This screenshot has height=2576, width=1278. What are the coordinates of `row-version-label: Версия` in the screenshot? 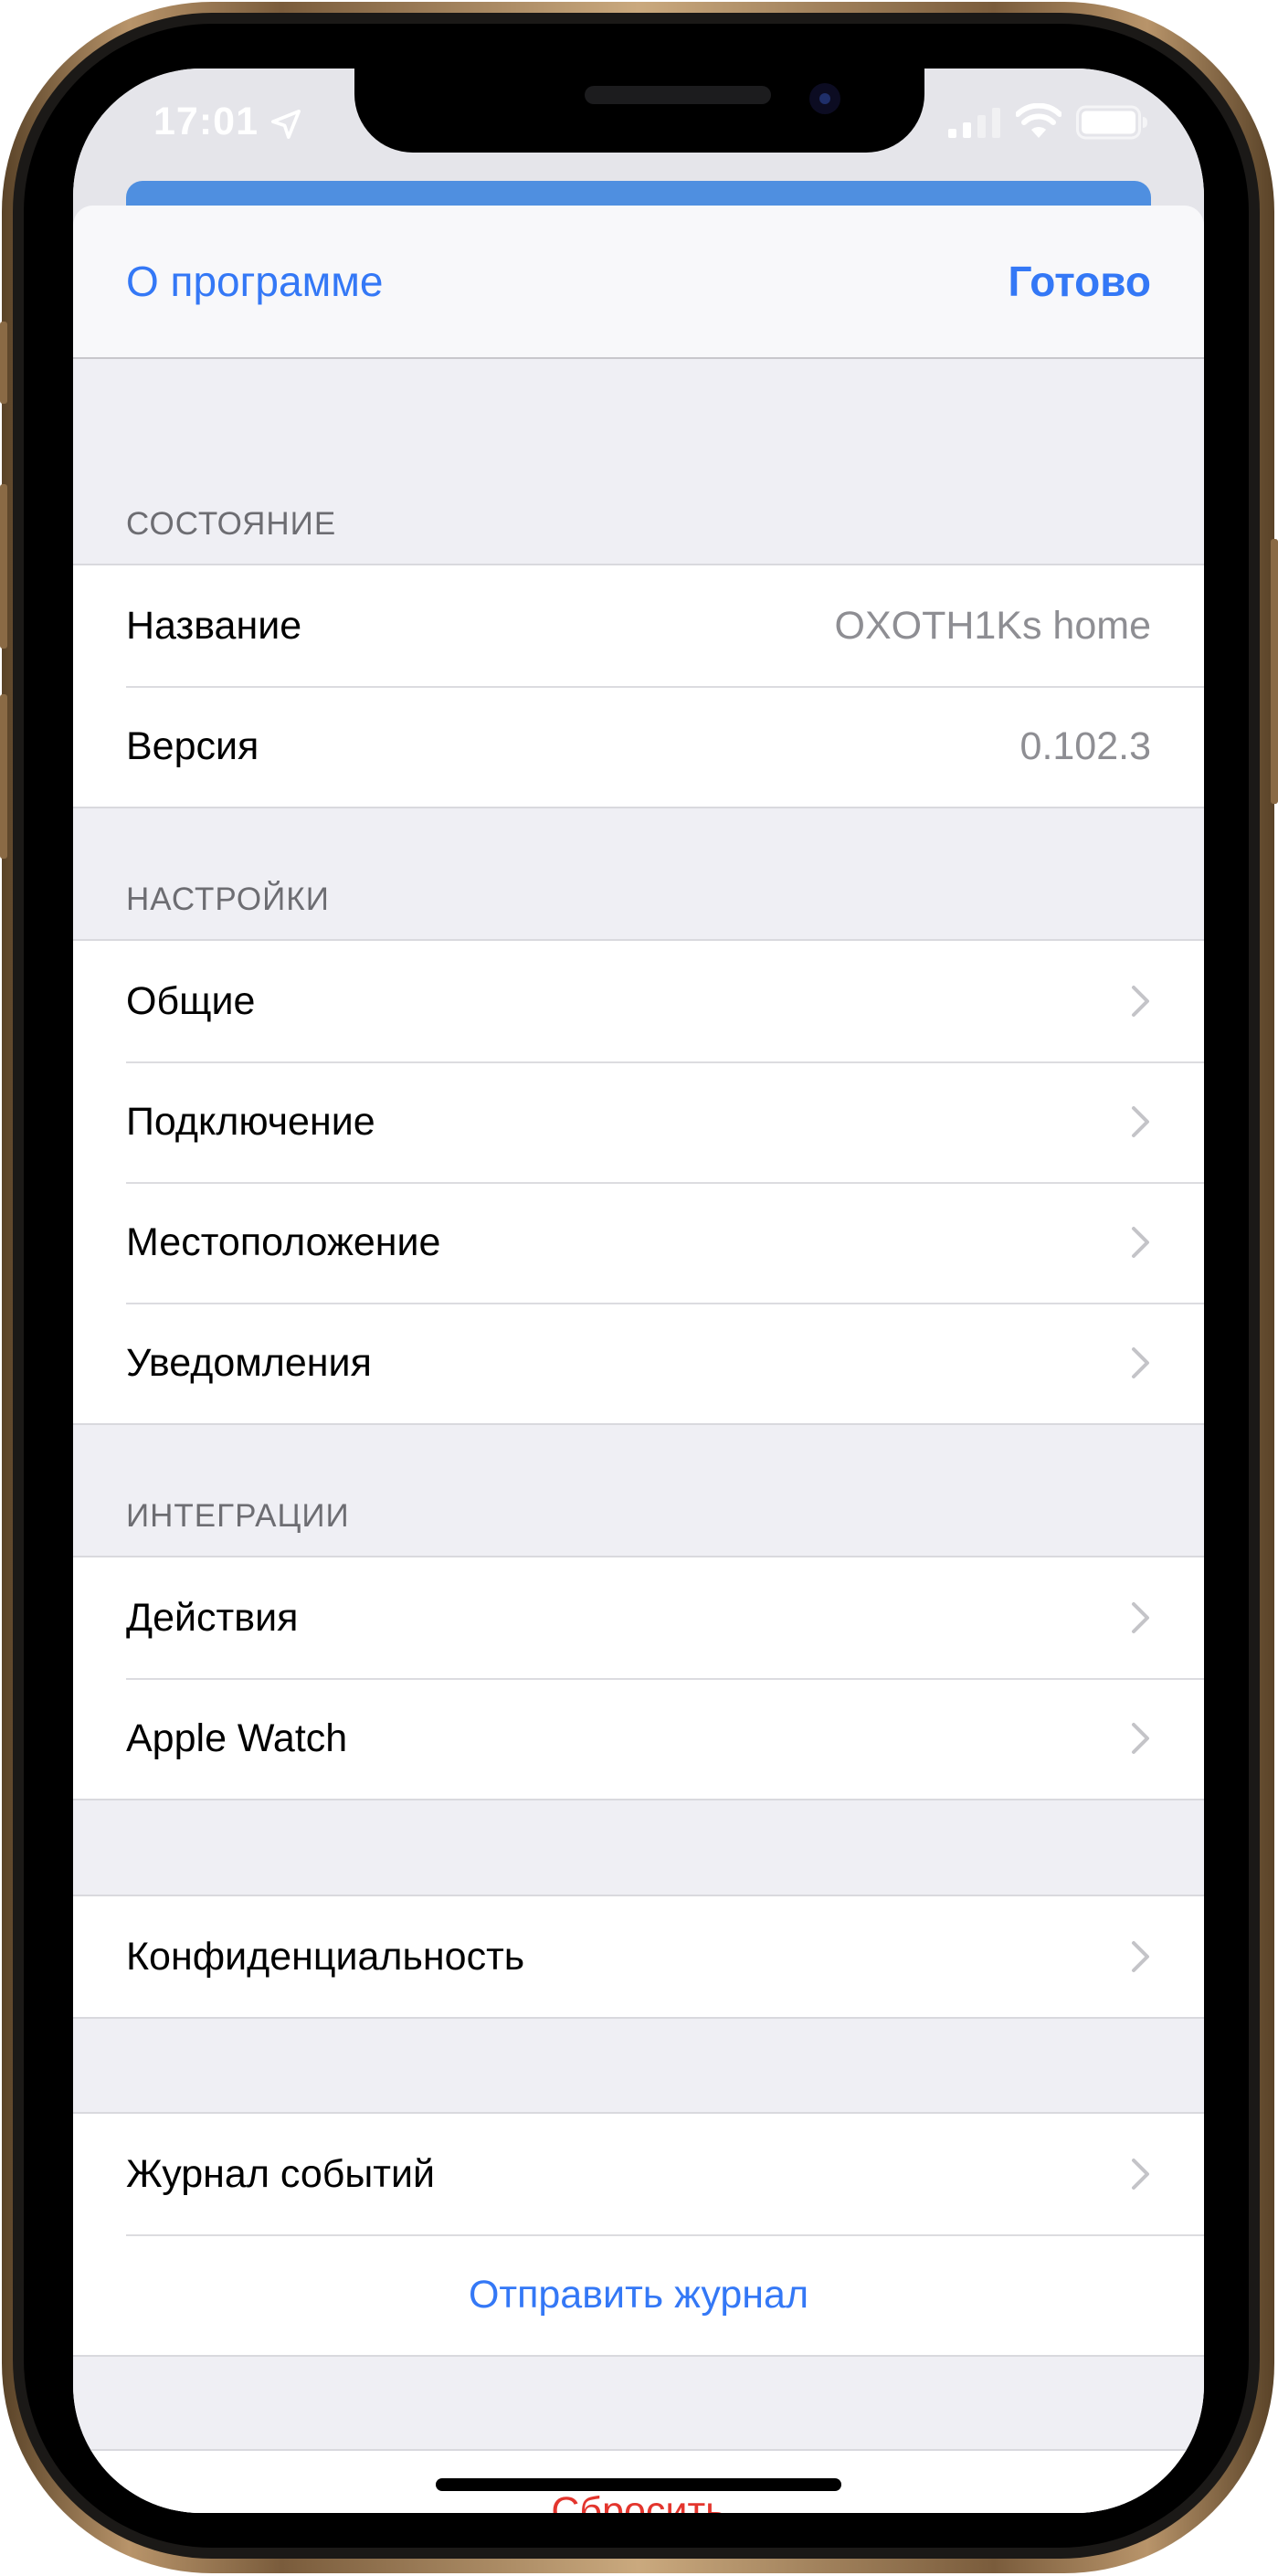 It's located at (192, 745).